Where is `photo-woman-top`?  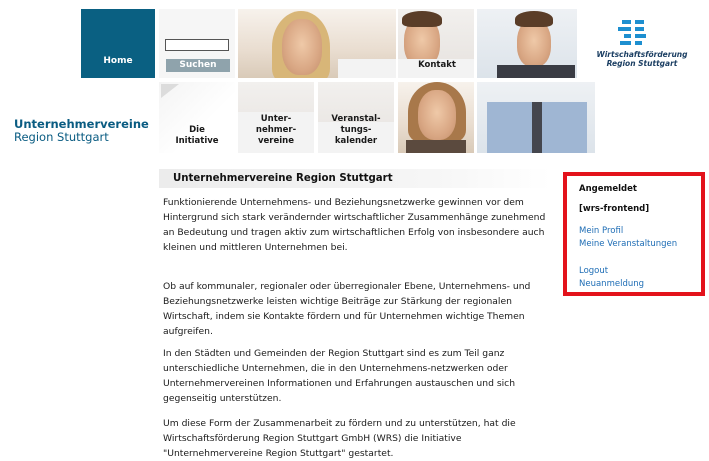
photo-woman-top is located at coordinates (317, 43).